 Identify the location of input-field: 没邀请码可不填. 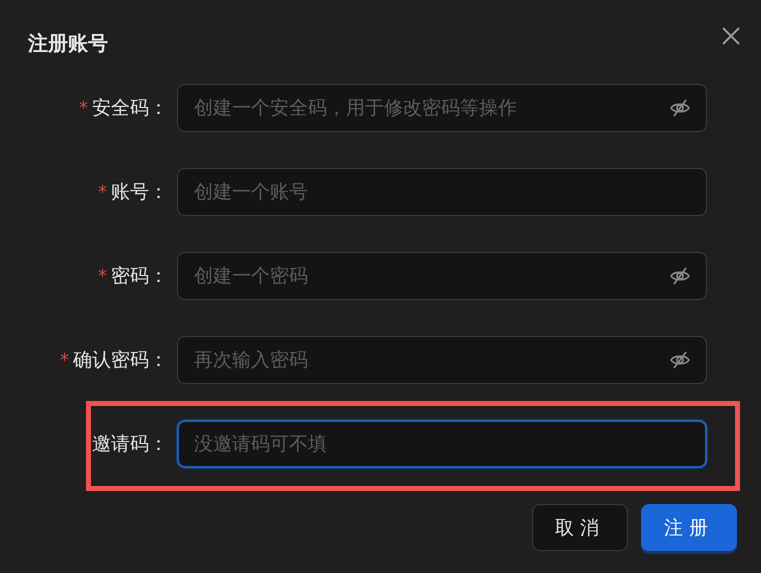
(442, 444).